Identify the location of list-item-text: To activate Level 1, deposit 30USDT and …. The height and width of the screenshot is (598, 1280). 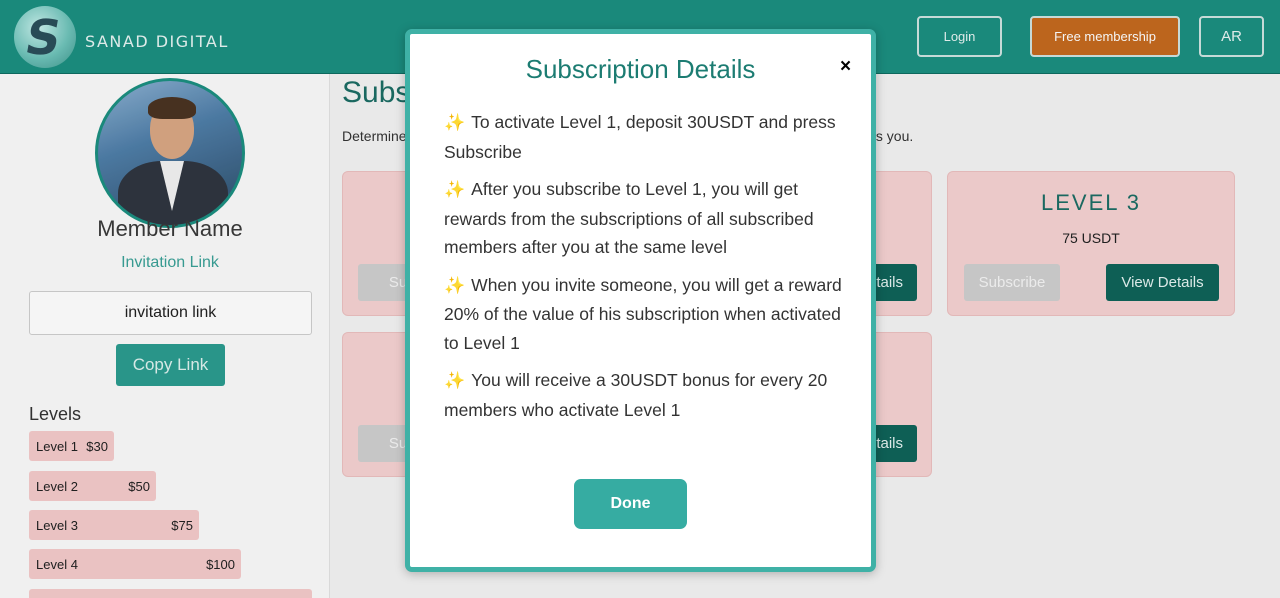
(640, 137).